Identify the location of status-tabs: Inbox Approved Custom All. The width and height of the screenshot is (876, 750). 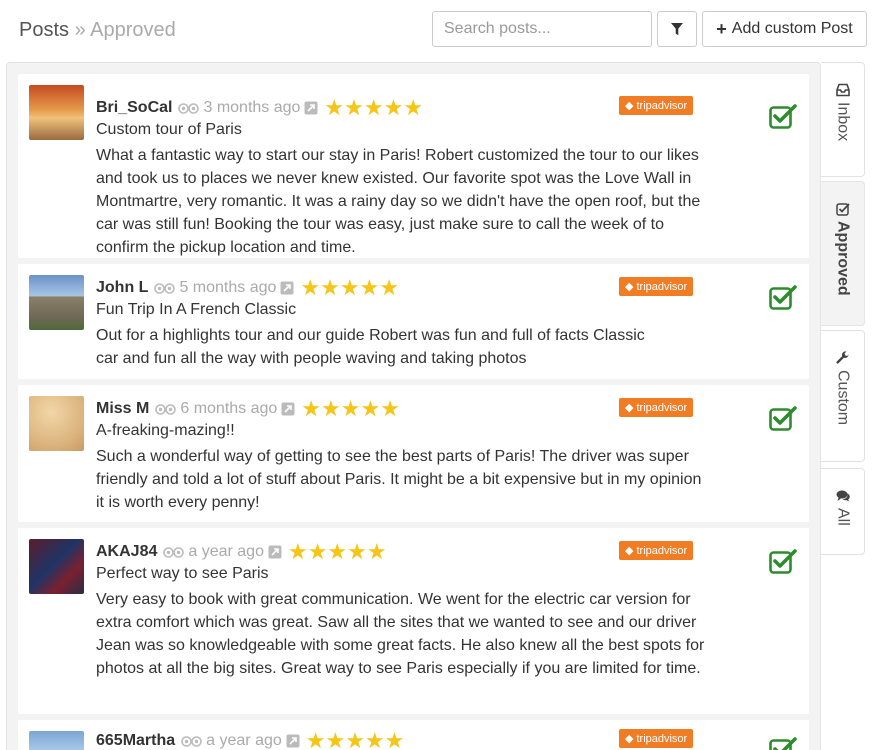
(843, 312).